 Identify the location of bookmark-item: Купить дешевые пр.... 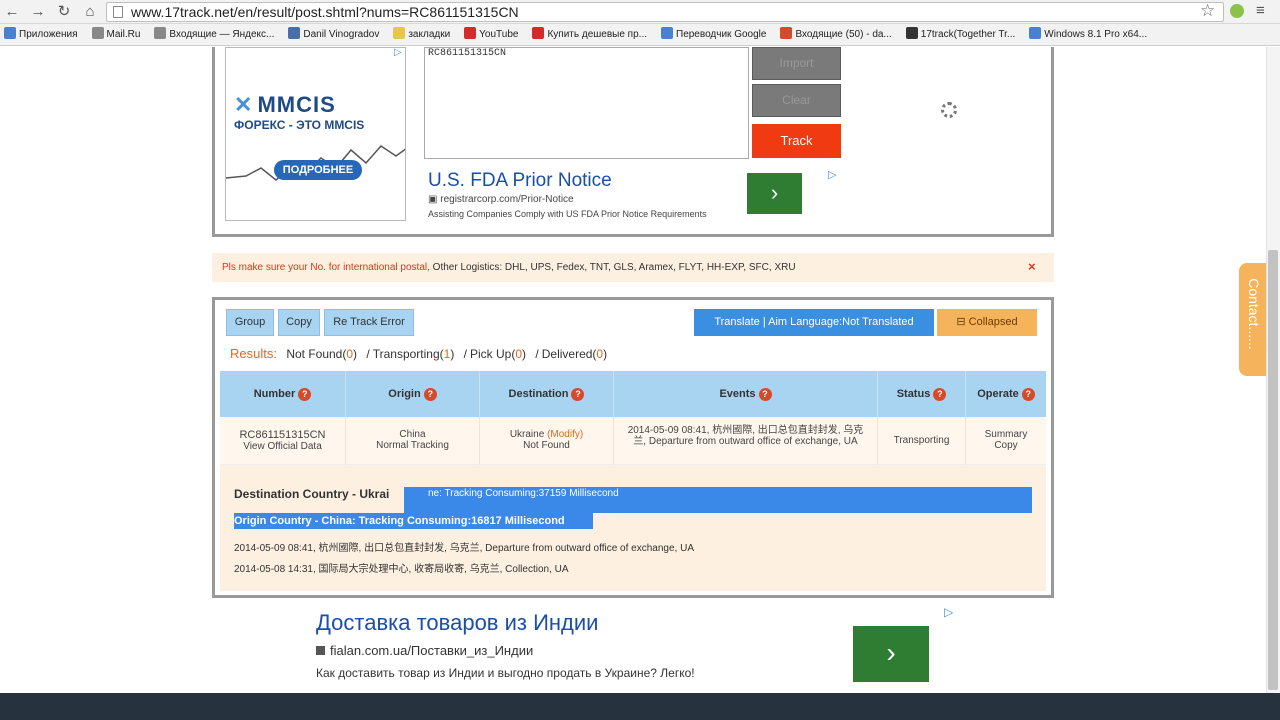
(587, 34).